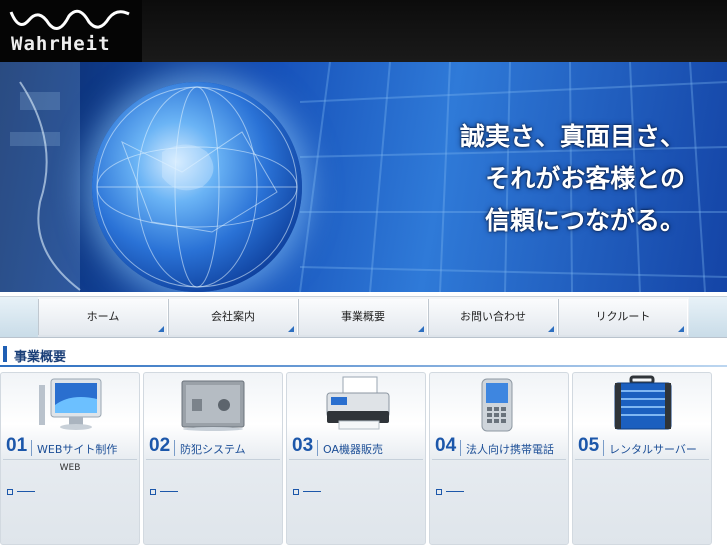 This screenshot has width=727, height=545. I want to click on section-header: 事業概要, so click(363, 355).